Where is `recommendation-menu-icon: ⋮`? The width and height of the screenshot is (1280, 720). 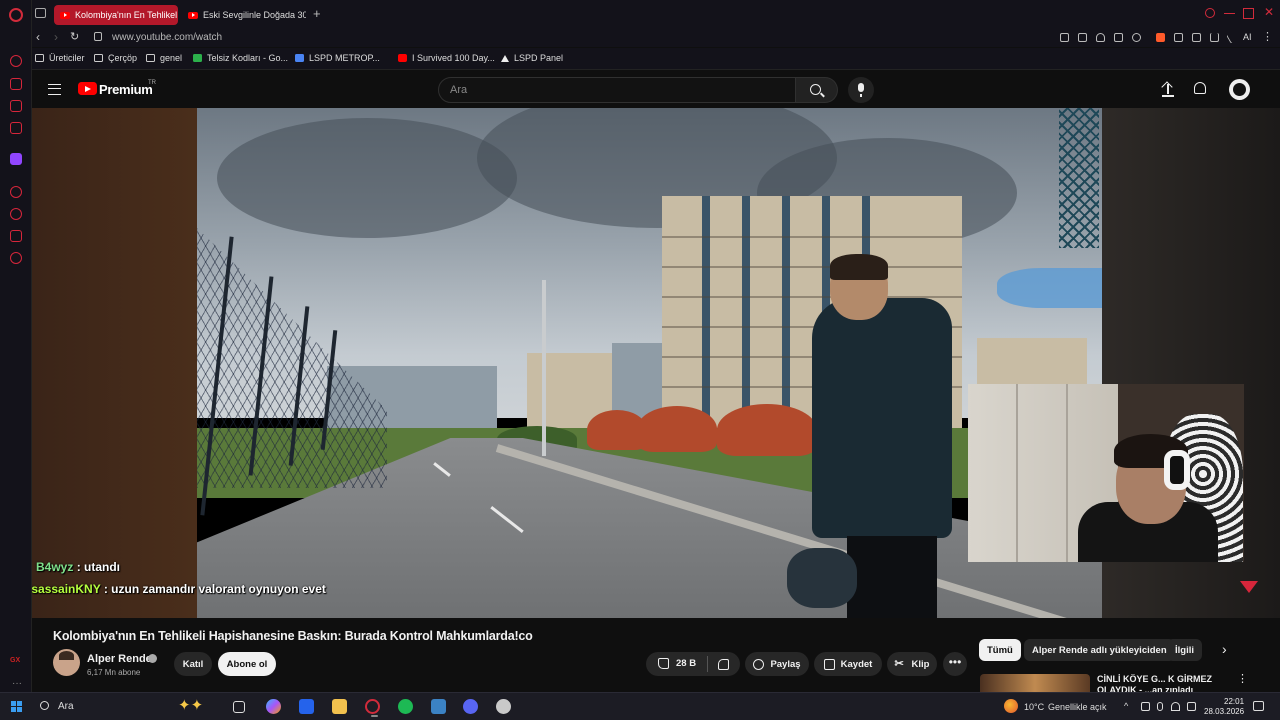 recommendation-menu-icon: ⋮ is located at coordinates (1242, 678).